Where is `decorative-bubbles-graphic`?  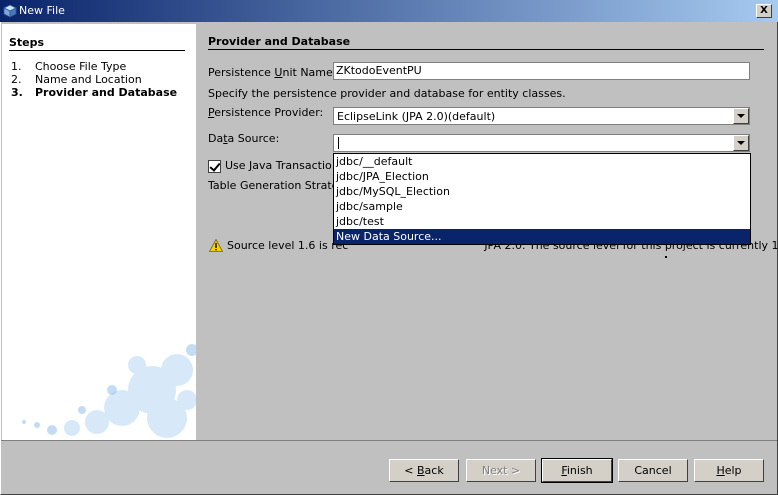
decorative-bubbles-graphic is located at coordinates (109, 391).